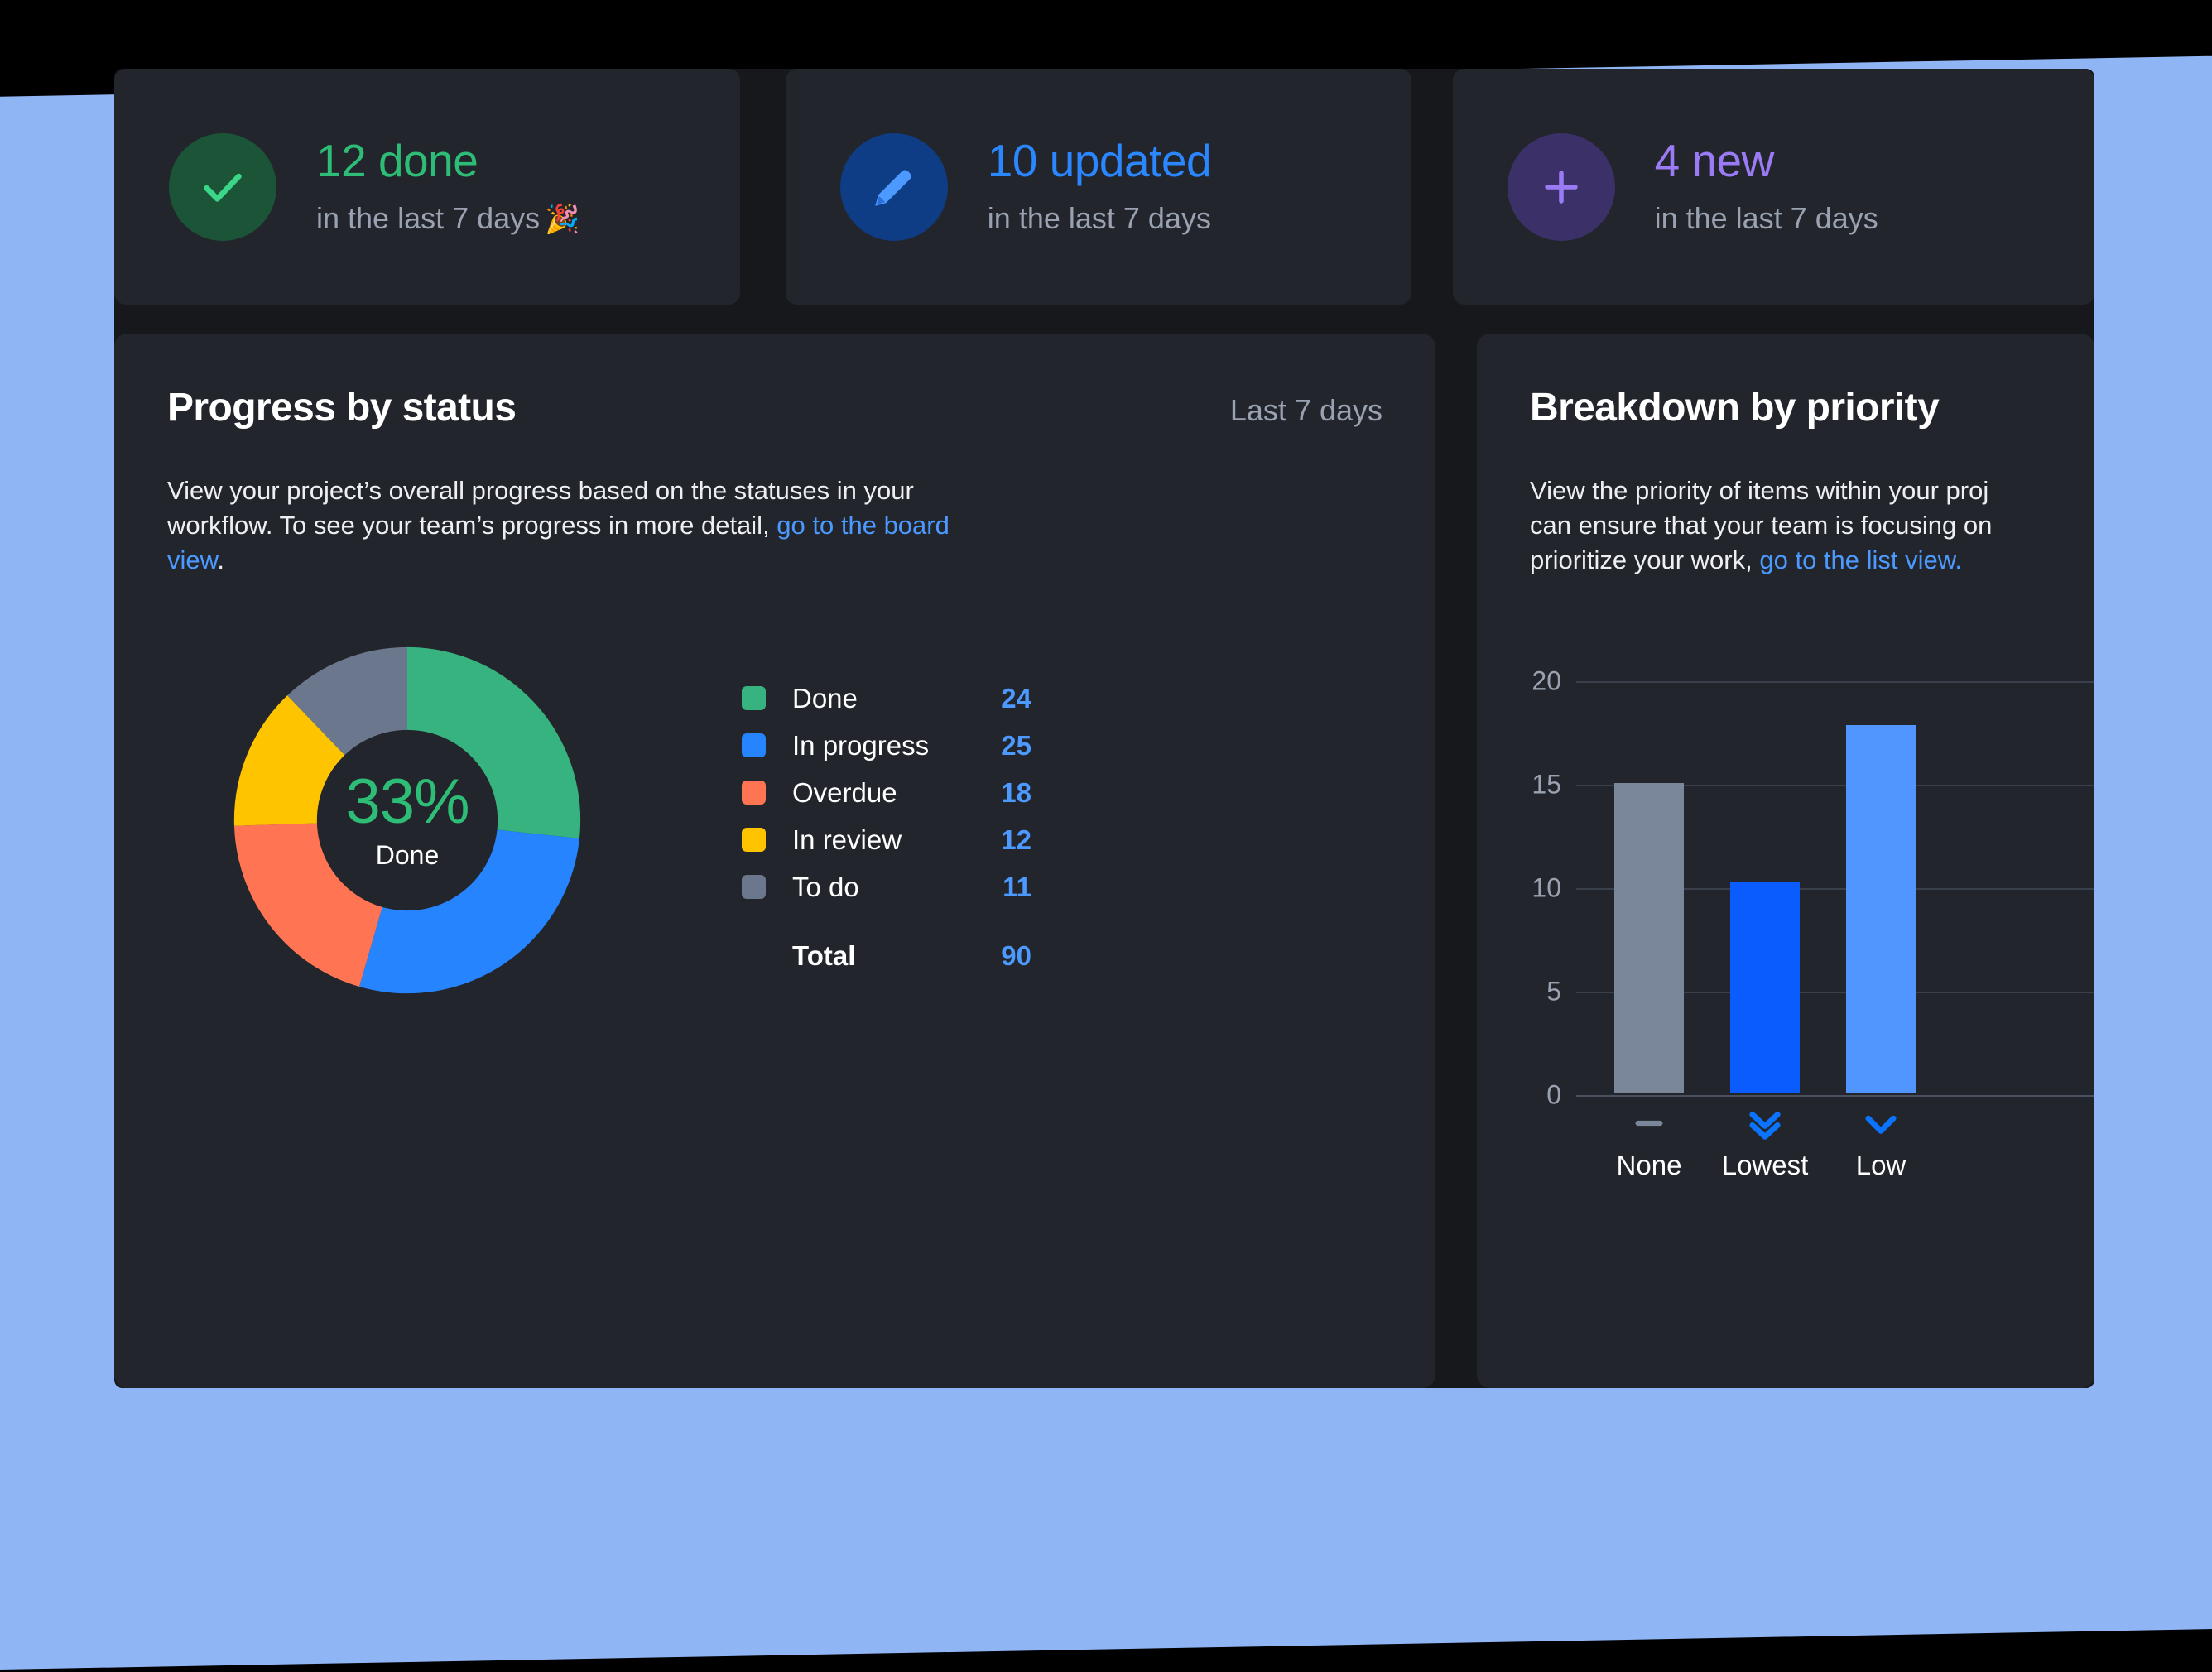  I want to click on dash-icon, so click(1649, 1123).